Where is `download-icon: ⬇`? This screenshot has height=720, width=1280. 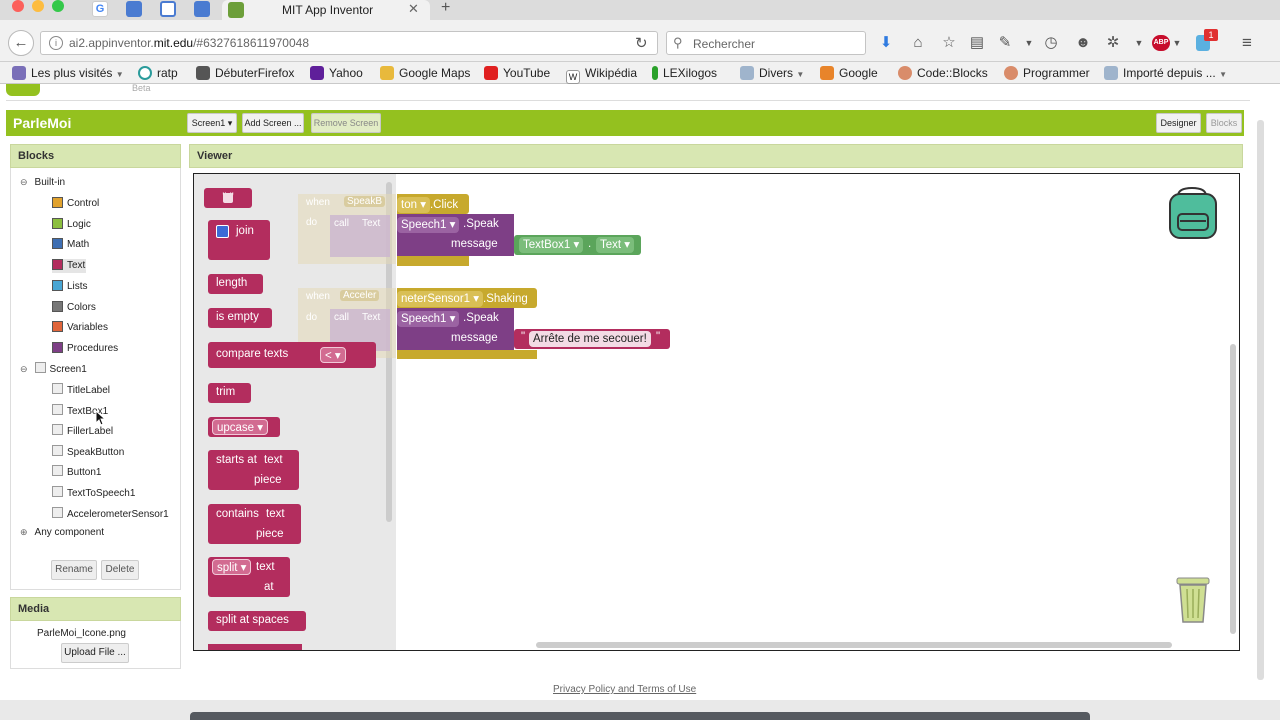
download-icon: ⬇ is located at coordinates (886, 43).